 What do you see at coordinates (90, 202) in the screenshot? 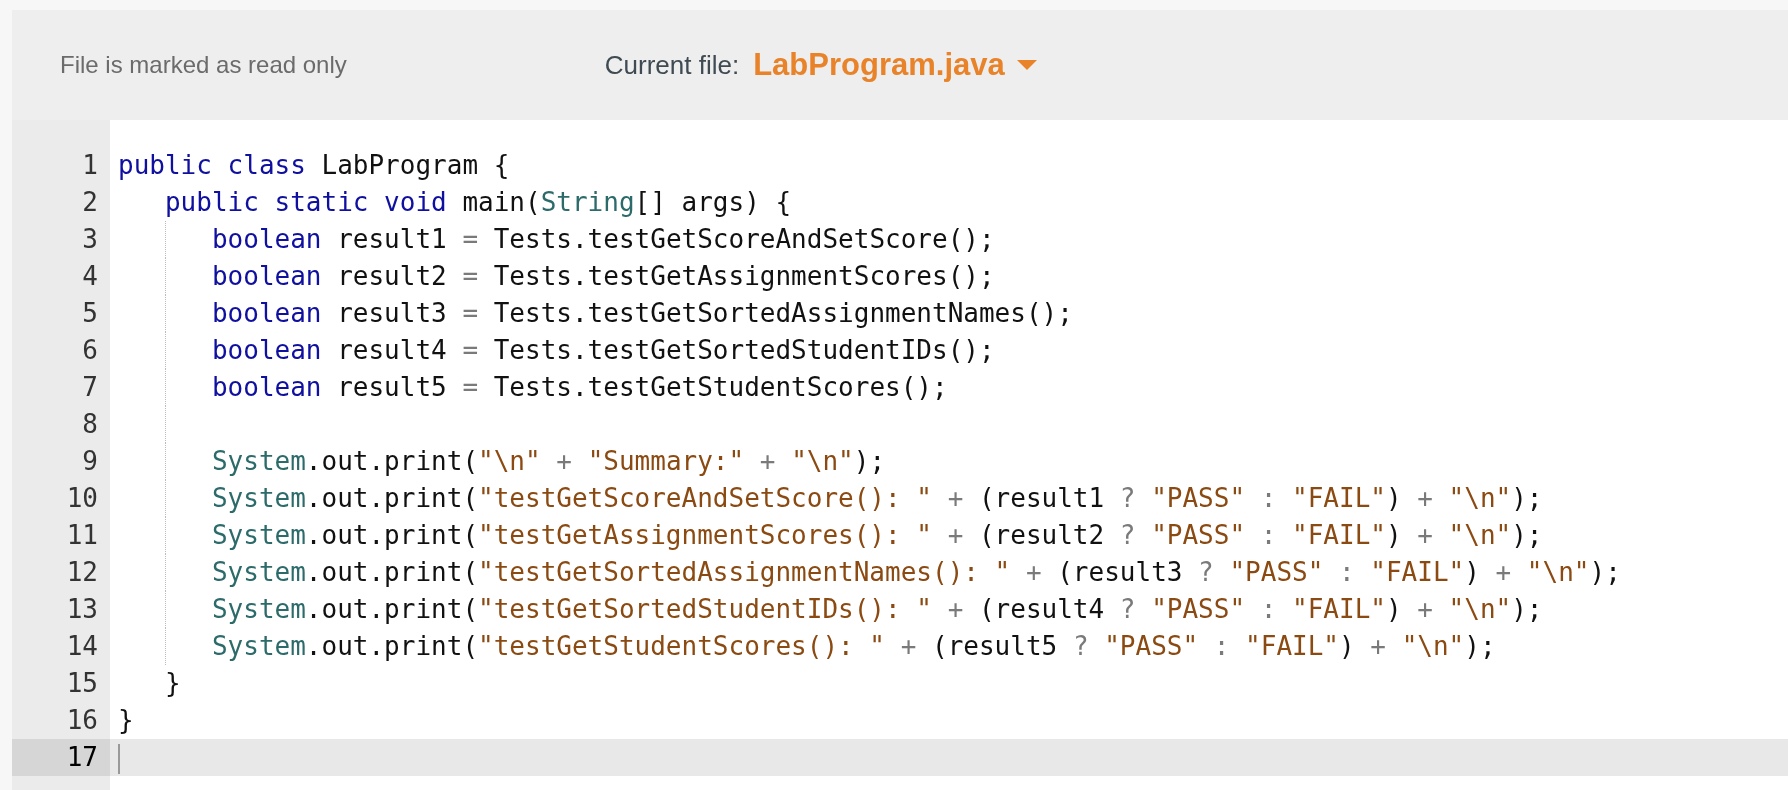
I see `line-number: 2` at bounding box center [90, 202].